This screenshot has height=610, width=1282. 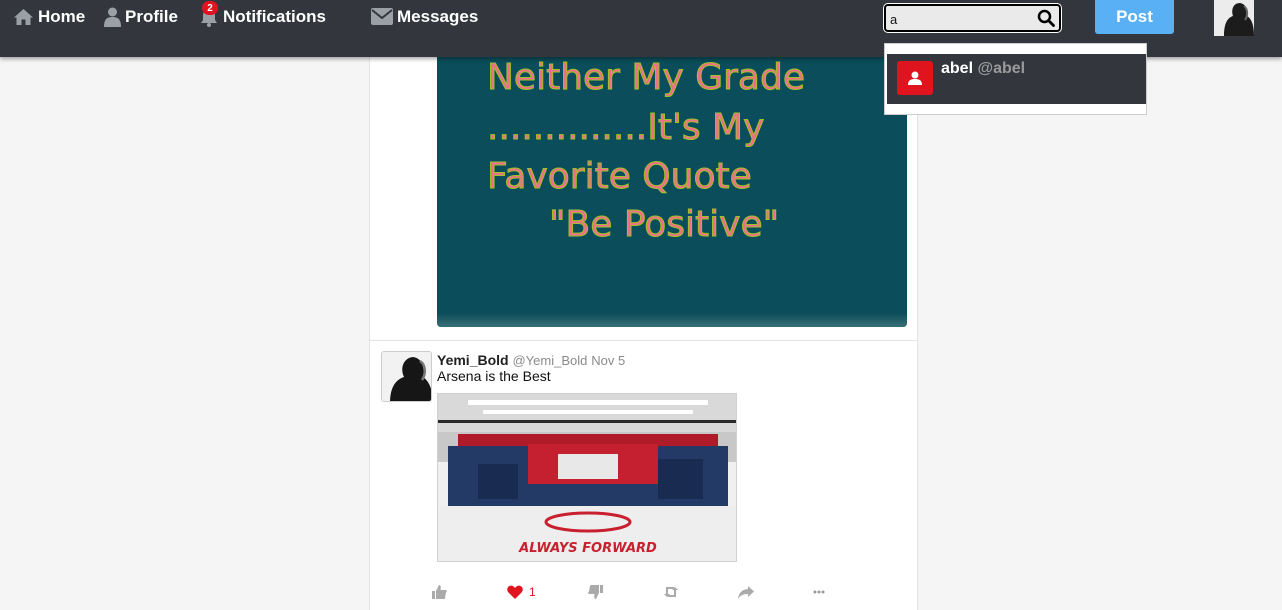 I want to click on post-image-caption: ALWAYS FORWARD, so click(x=587, y=548).